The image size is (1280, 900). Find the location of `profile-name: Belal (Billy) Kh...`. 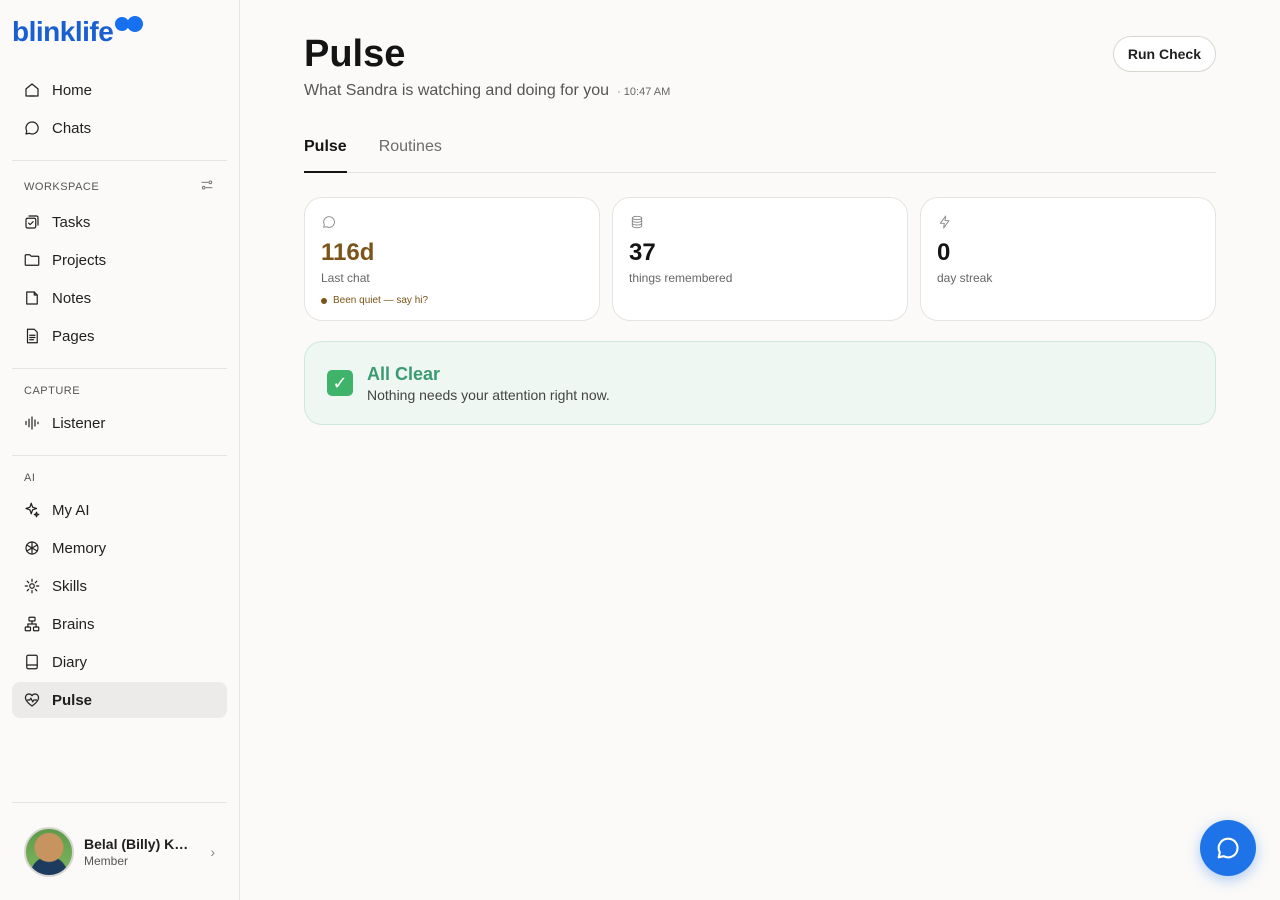

profile-name: Belal (Billy) Kh... is located at coordinates (139, 843).